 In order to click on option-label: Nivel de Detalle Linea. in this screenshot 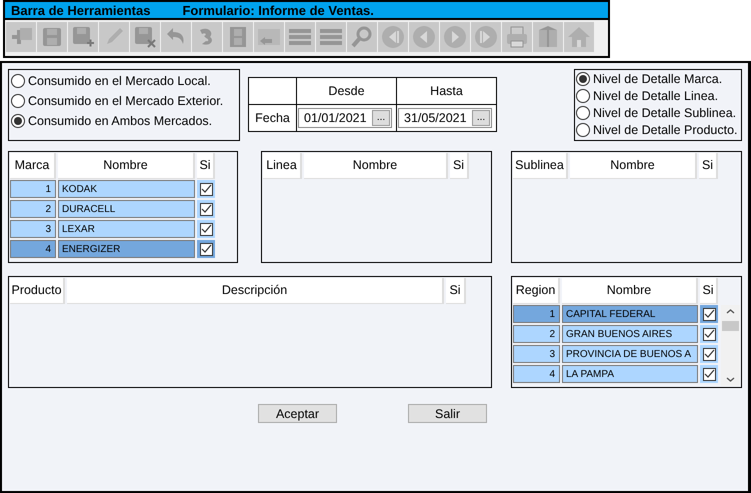, I will do `click(655, 96)`.